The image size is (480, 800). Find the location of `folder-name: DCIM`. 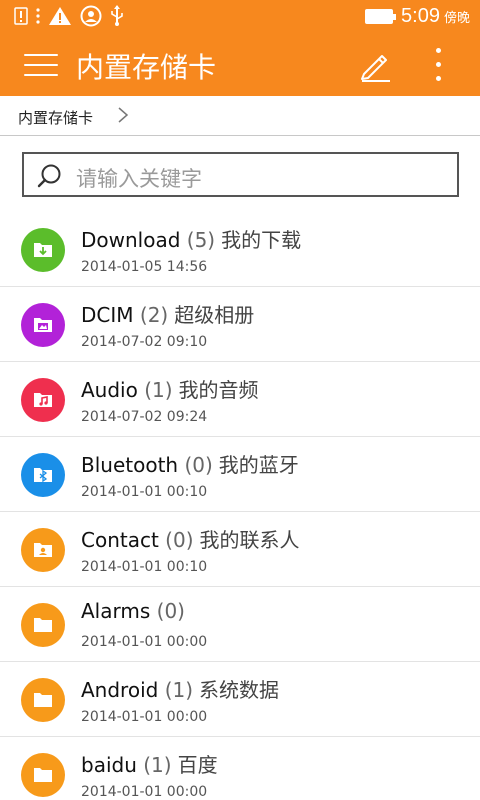

folder-name: DCIM is located at coordinates (107, 315).